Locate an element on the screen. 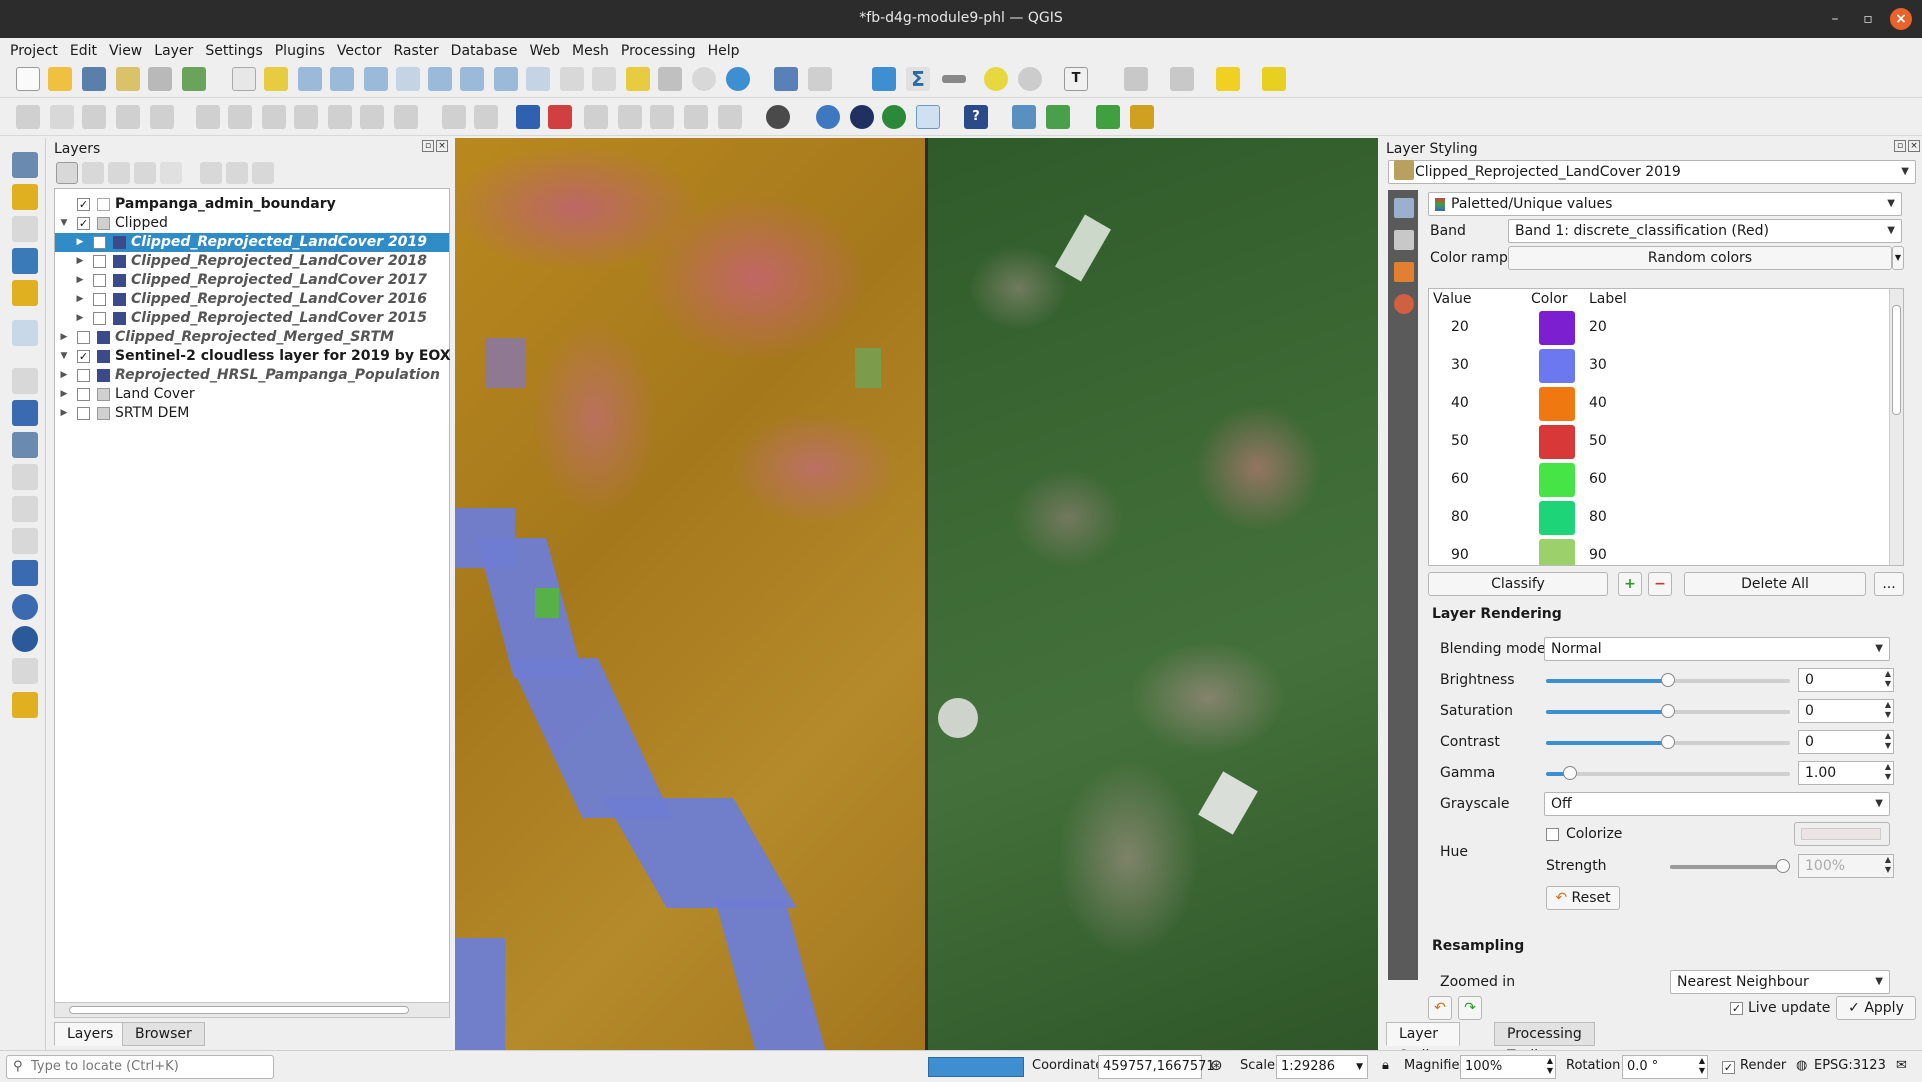 The width and height of the screenshot is (1922, 1082). plugin-info-icon is located at coordinates (894, 117).